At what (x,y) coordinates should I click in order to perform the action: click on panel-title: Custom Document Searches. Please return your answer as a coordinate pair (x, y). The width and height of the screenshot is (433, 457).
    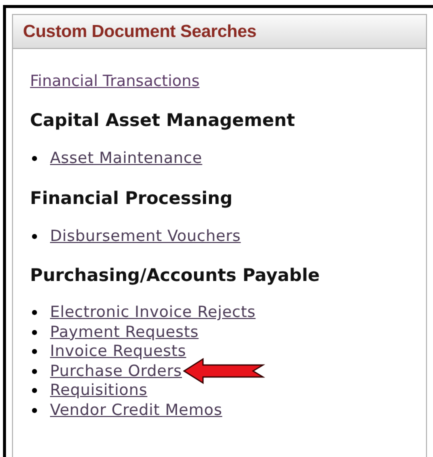
    Looking at the image, I should click on (139, 32).